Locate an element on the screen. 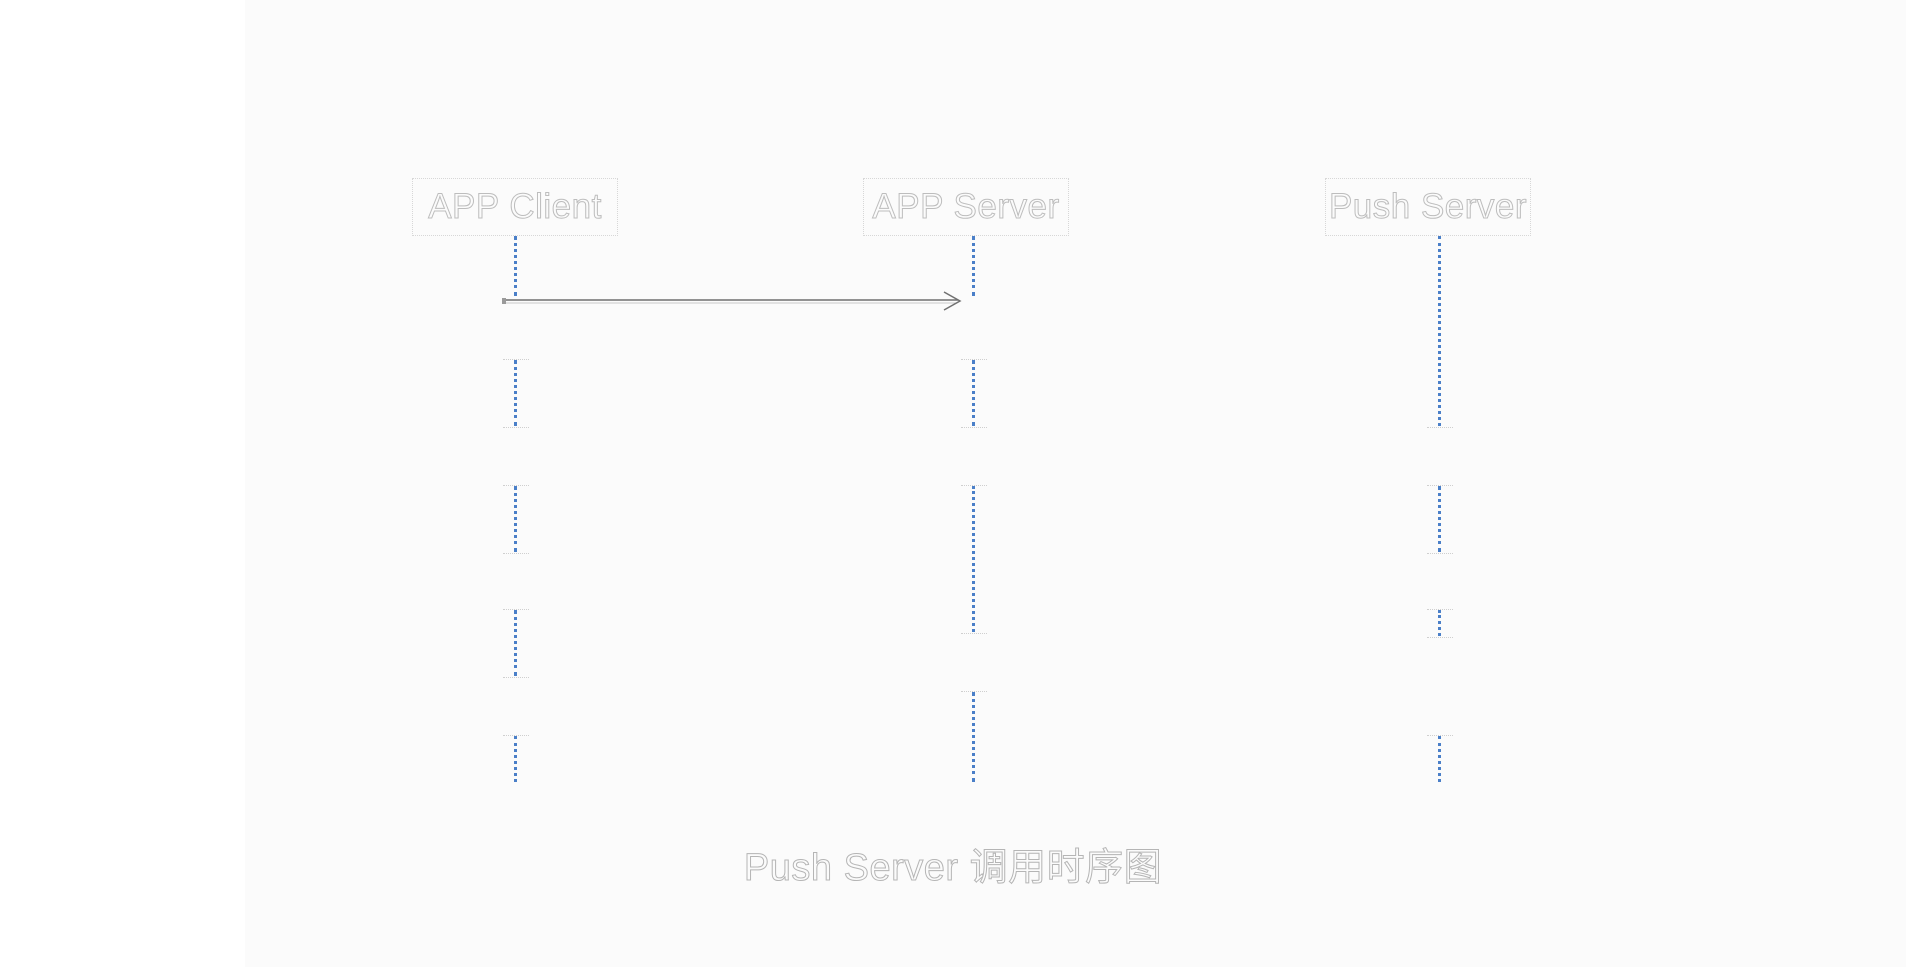  diagram-caption: Push Server 调用时序图 is located at coordinates (953, 868).